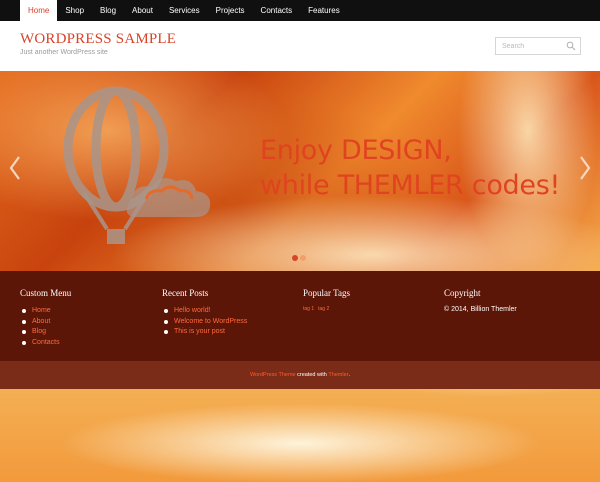 The height and width of the screenshot is (482, 600). What do you see at coordinates (137, 165) in the screenshot?
I see `hot-air-balloon-illustration` at bounding box center [137, 165].